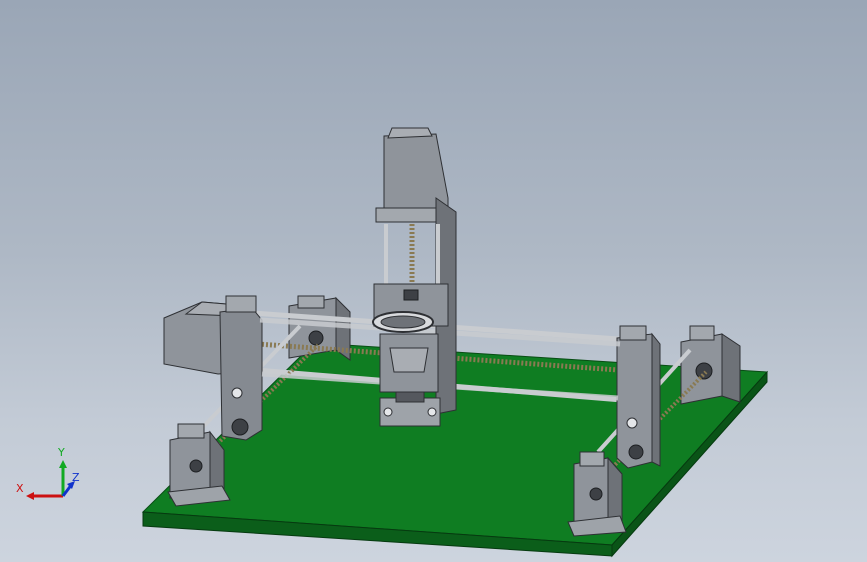 Image resolution: width=867 pixels, height=562 pixels. Describe the element at coordinates (48, 473) in the screenshot. I see `coordinate-triad: X Y Z` at that location.